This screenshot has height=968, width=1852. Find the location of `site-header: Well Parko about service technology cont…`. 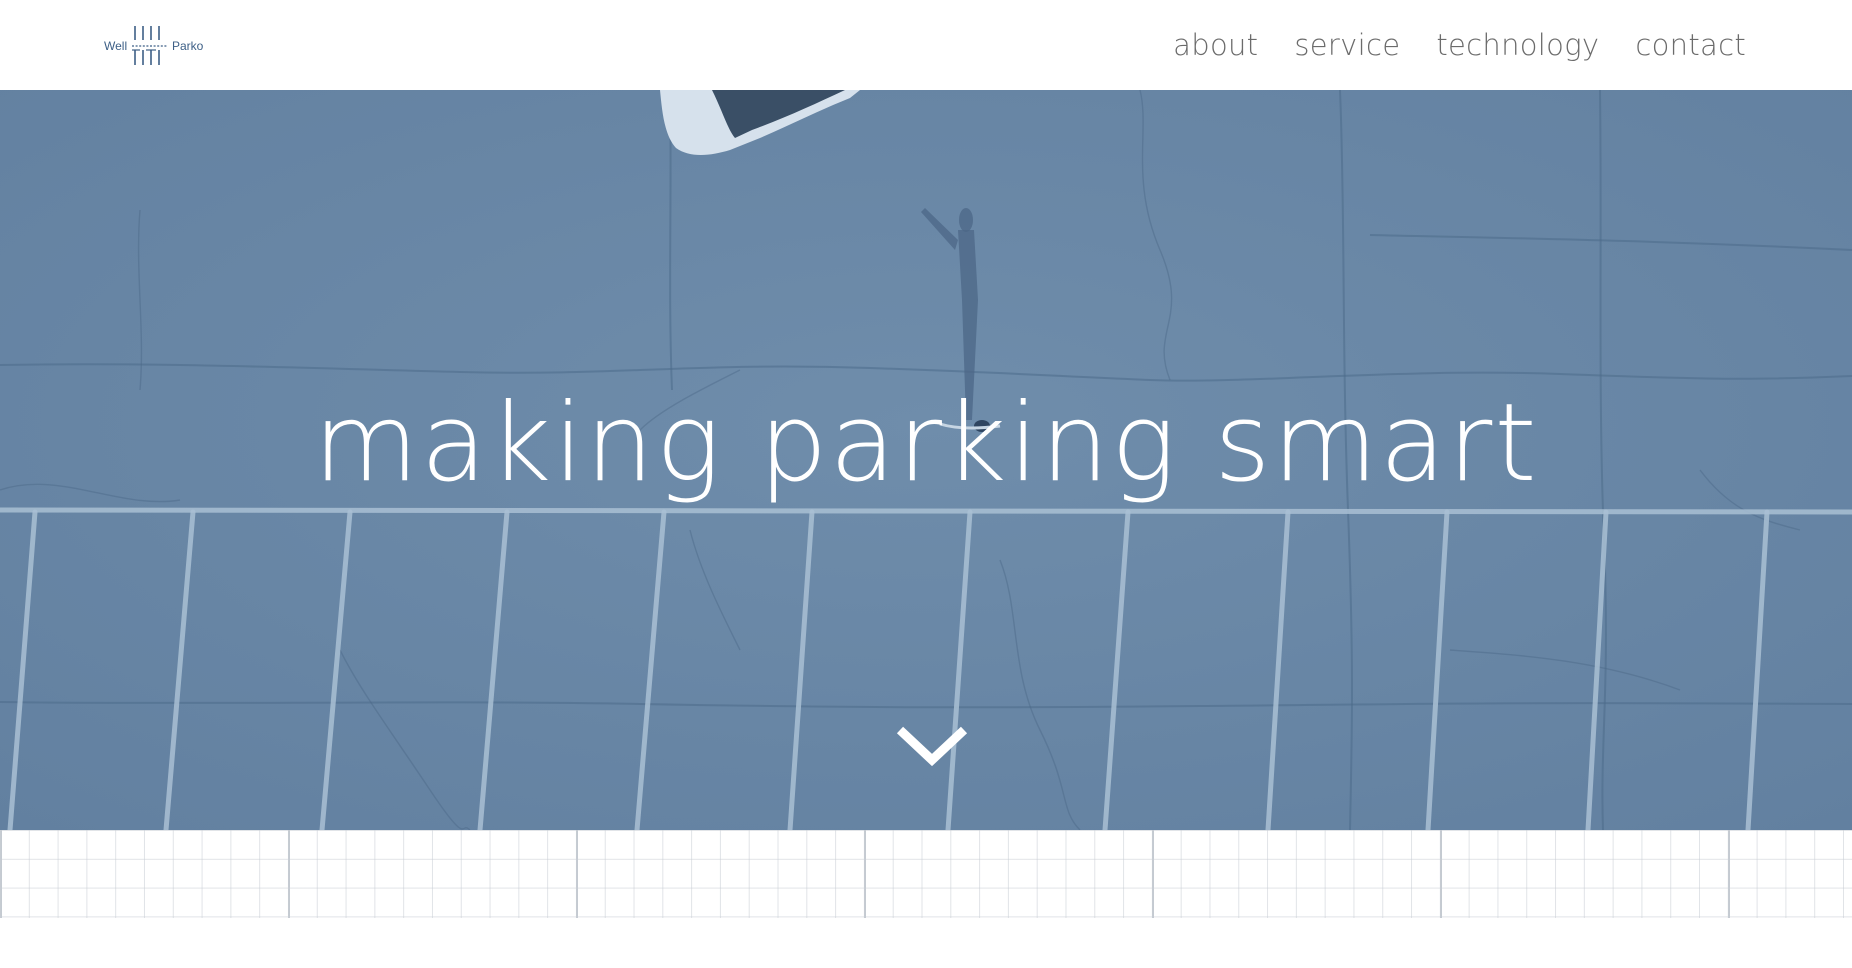

site-header: Well Parko about service technology cont… is located at coordinates (926, 45).